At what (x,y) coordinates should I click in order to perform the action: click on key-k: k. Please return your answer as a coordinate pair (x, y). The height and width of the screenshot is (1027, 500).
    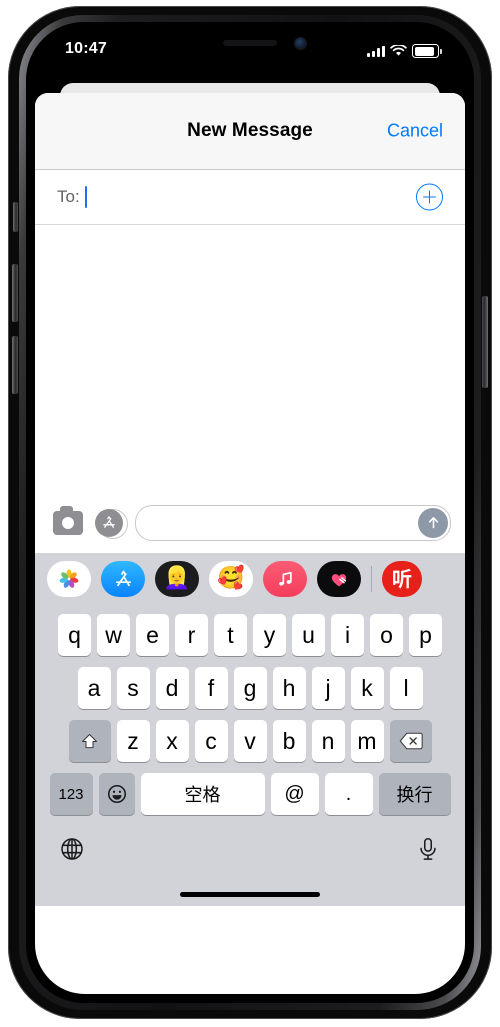
    Looking at the image, I should click on (367, 688).